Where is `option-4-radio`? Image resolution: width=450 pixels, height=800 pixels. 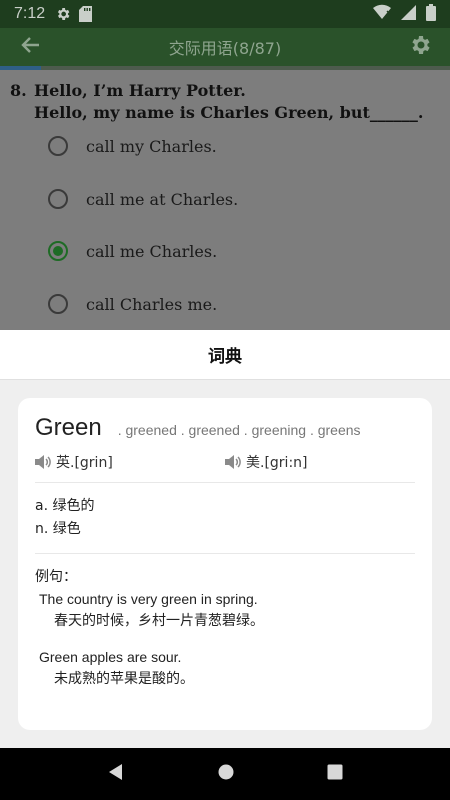
option-4-radio is located at coordinates (58, 304).